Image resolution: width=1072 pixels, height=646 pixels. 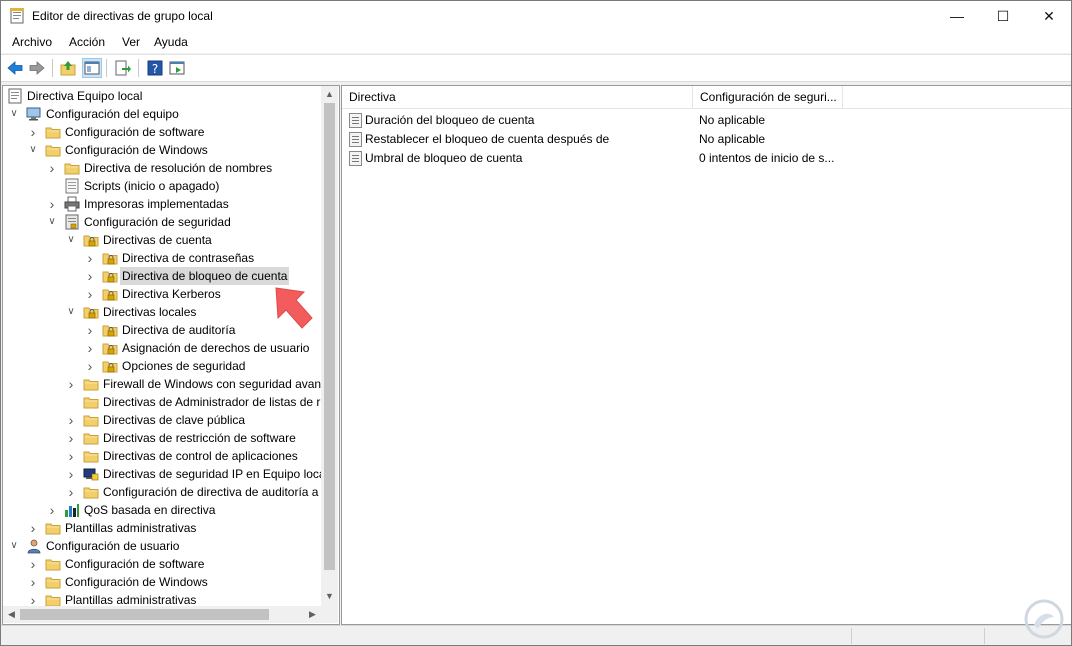 I want to click on tree-vertical-scroll-thumb, so click(x=329, y=336).